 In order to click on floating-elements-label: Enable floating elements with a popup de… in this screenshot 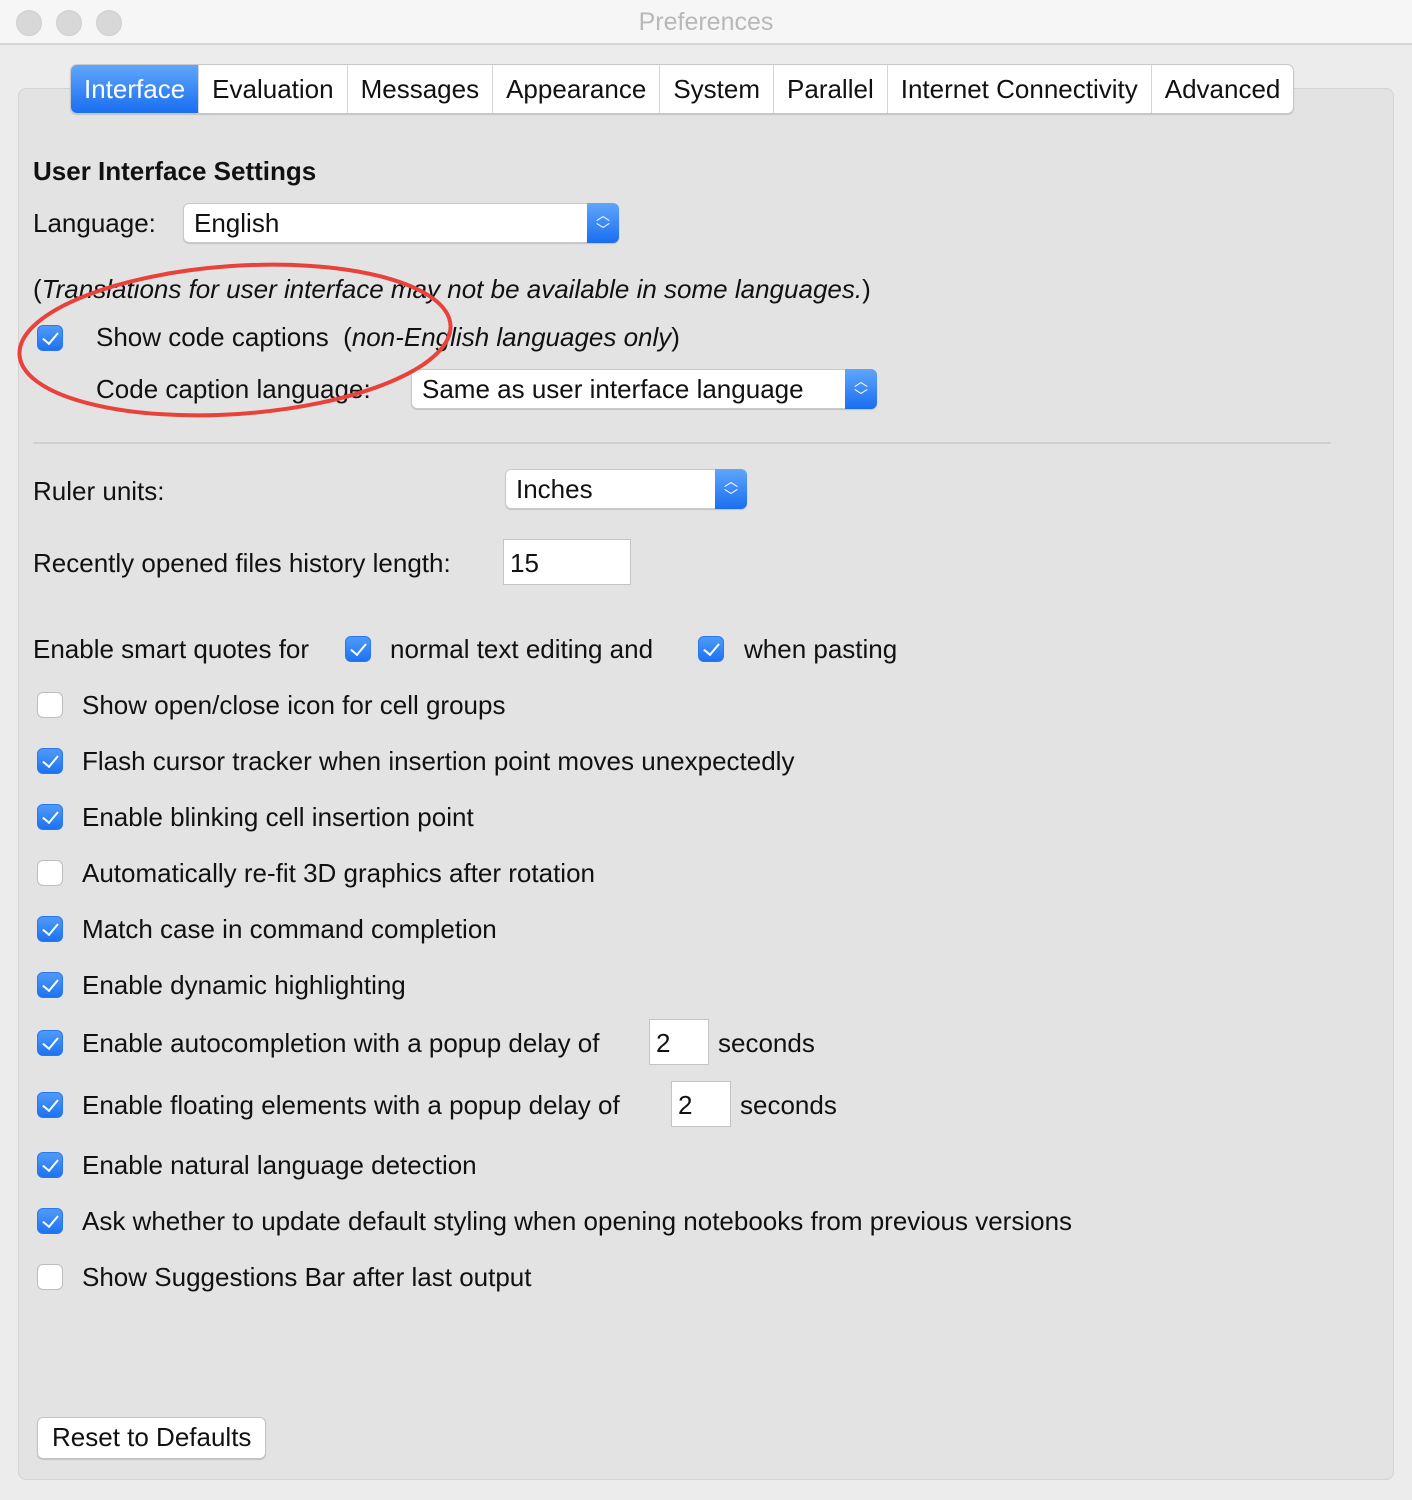, I will do `click(351, 1105)`.